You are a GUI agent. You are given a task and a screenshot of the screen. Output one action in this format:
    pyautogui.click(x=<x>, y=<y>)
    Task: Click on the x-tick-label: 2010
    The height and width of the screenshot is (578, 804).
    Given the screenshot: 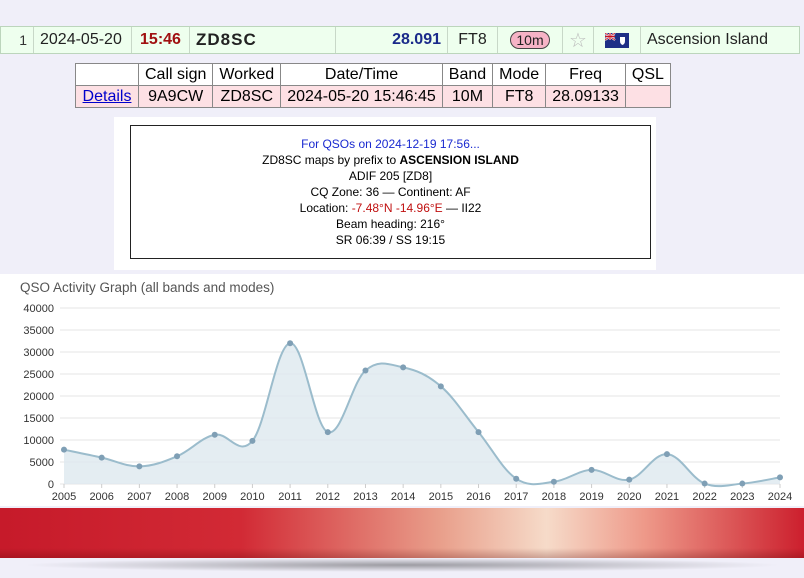 What is the action you would take?
    pyautogui.click(x=252, y=497)
    